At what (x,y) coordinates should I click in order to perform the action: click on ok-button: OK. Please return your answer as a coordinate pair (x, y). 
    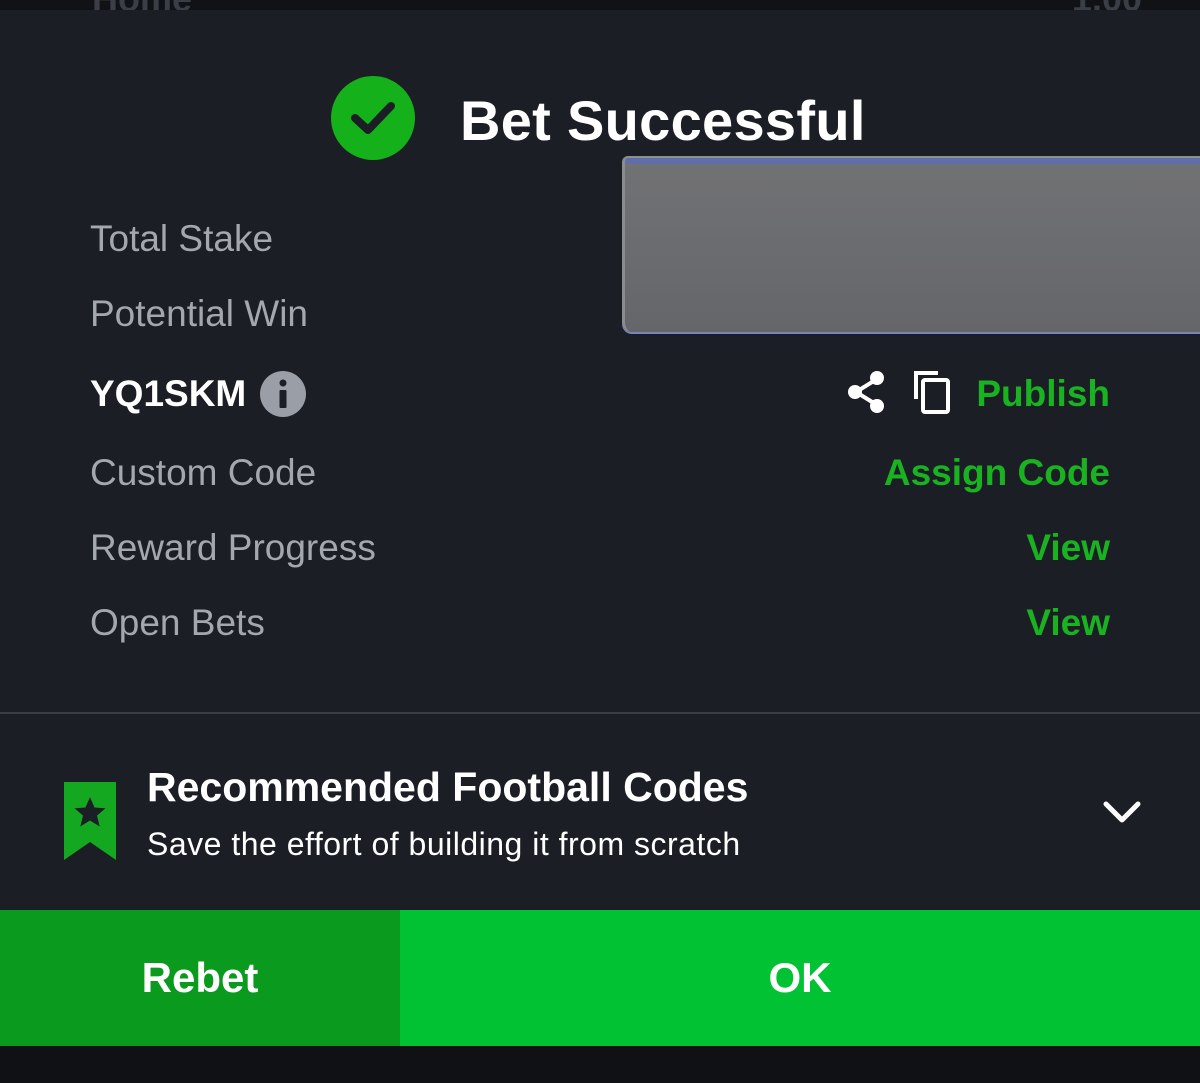
    Looking at the image, I should click on (800, 978).